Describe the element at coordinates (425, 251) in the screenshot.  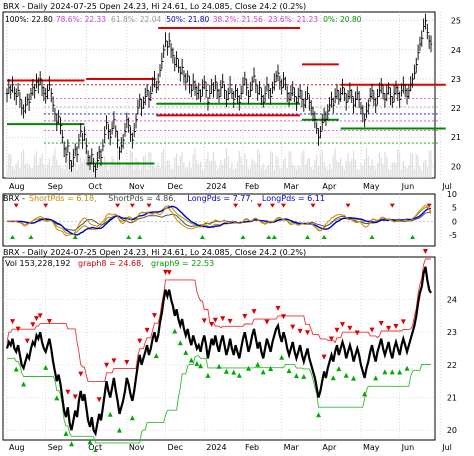
I see `sell-arrow-marker` at that location.